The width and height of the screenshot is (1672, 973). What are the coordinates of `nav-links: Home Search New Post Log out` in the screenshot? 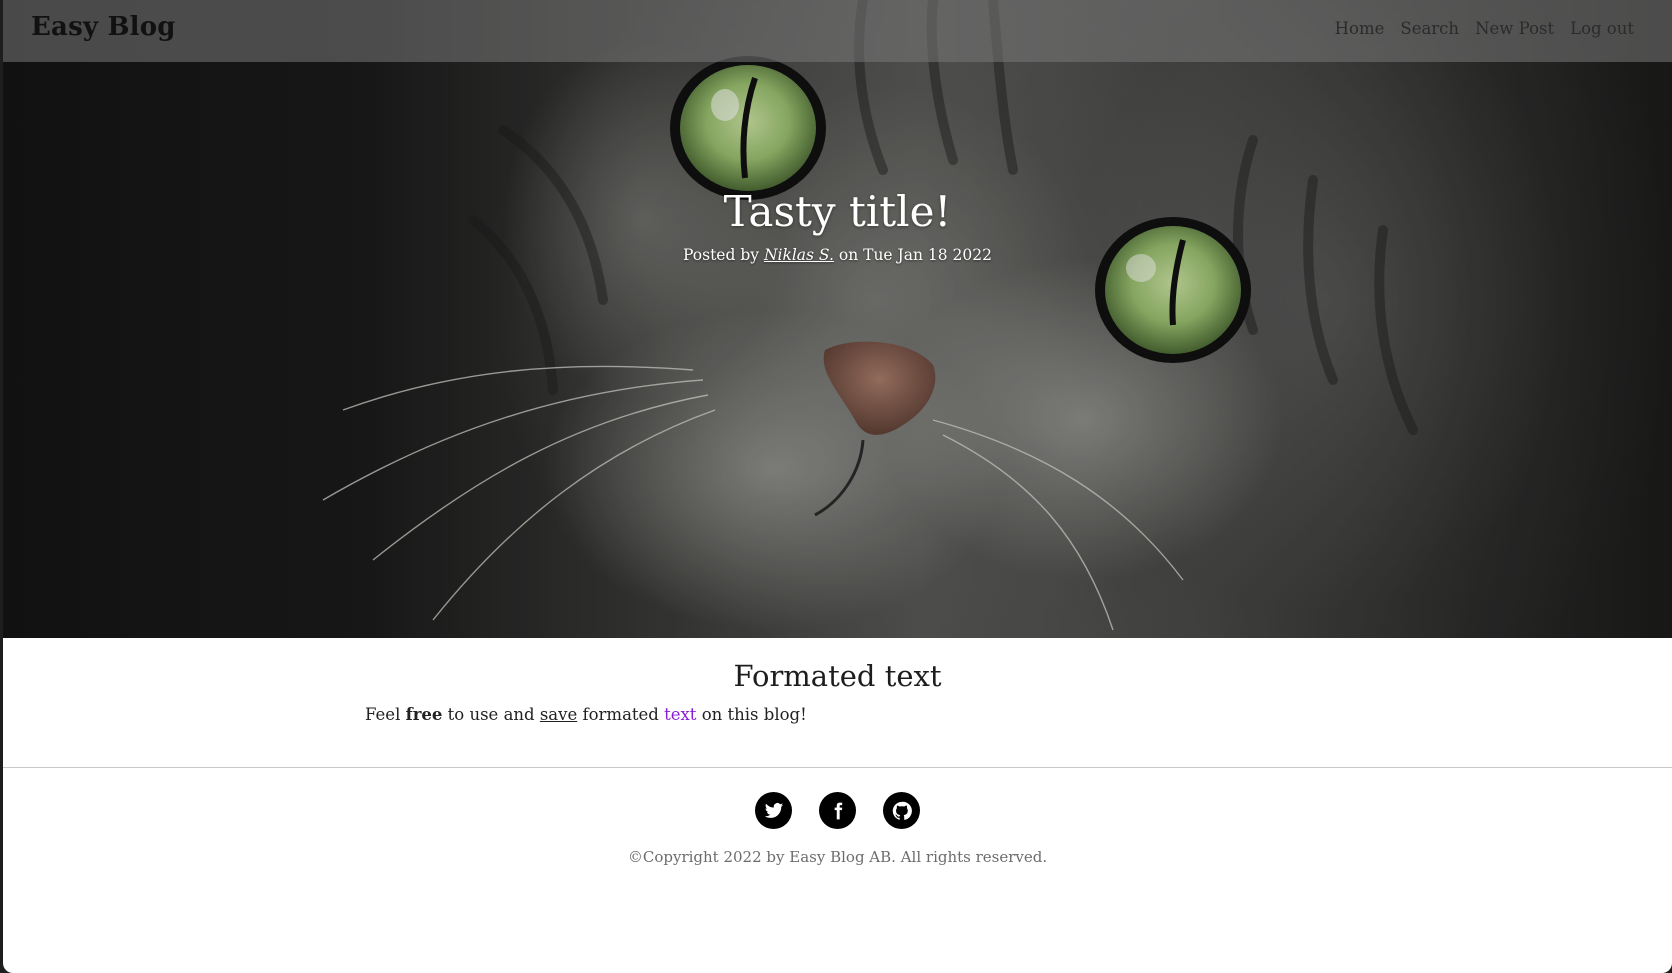 It's located at (1484, 28).